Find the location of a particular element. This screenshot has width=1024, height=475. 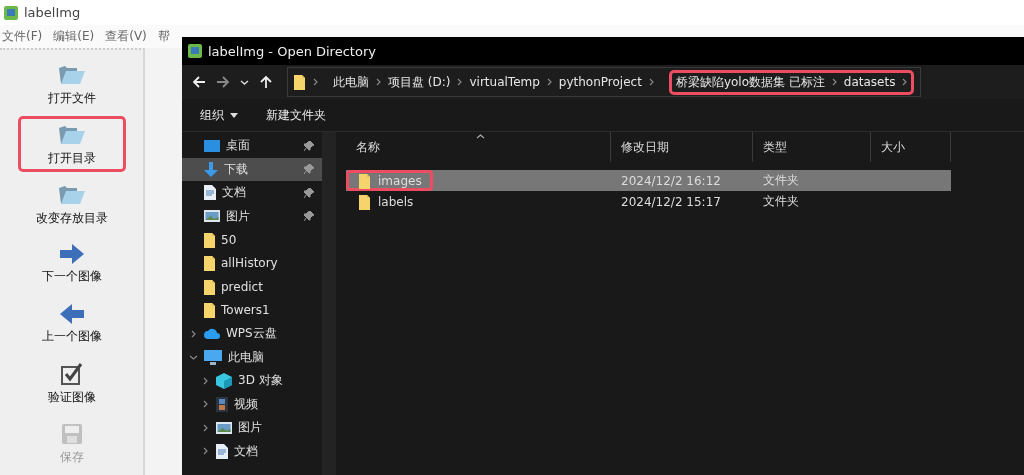

monitor-icon is located at coordinates (212, 145).